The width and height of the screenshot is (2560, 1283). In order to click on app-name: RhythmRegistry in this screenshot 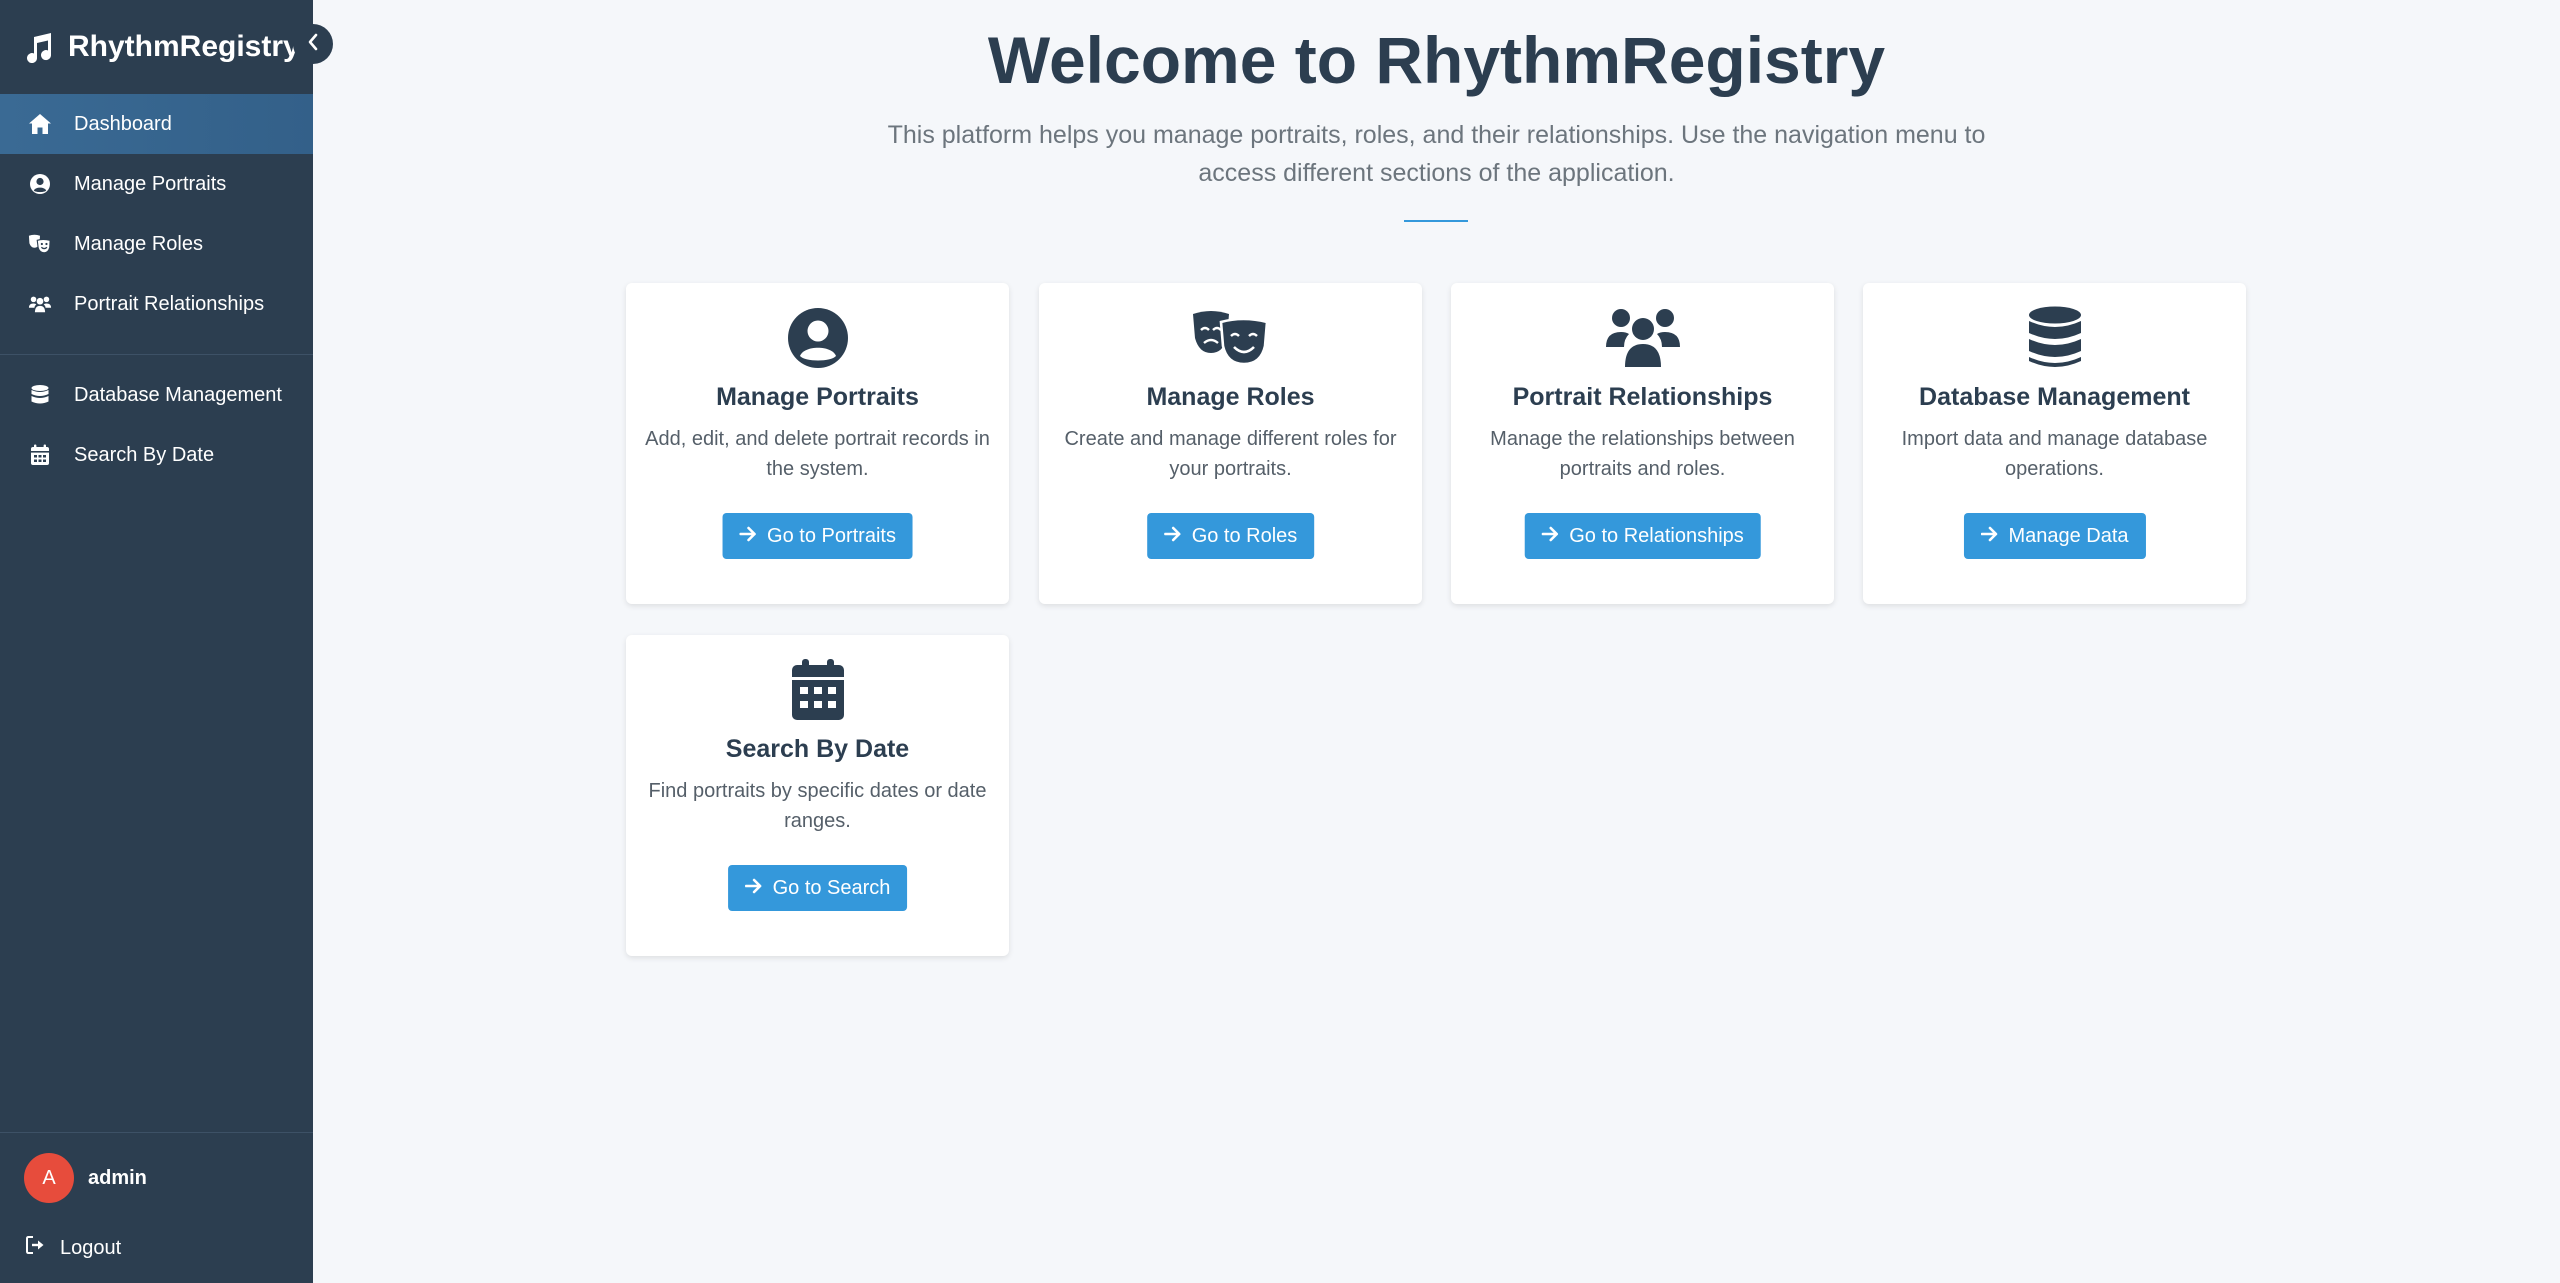, I will do `click(184, 46)`.